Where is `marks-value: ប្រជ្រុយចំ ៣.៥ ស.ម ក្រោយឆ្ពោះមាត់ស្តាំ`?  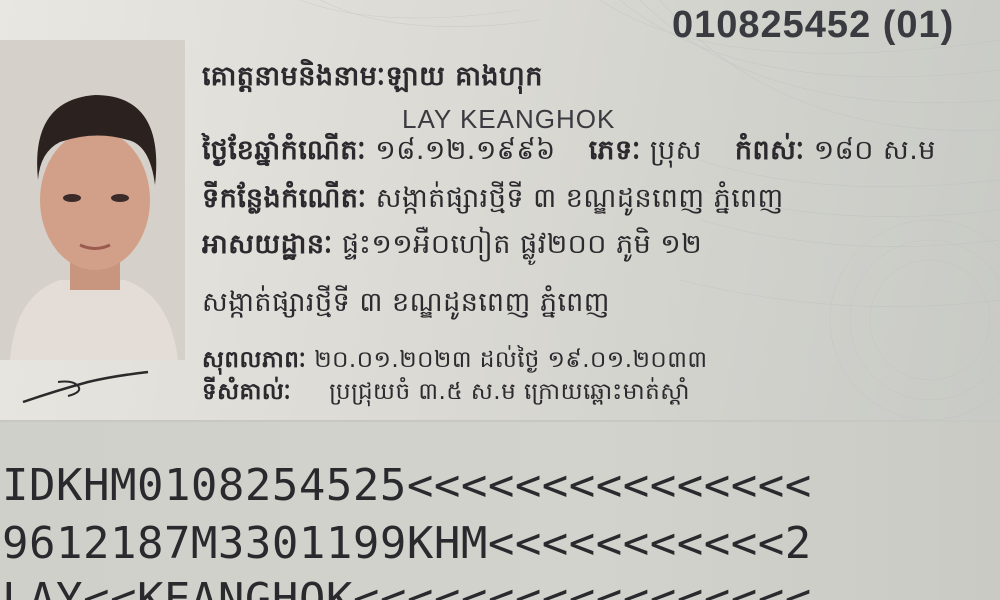 marks-value: ប្រជ្រុយចំ ៣.៥ ស.ម ក្រោយឆ្ពោះមាត់ស្តាំ is located at coordinates (509, 392).